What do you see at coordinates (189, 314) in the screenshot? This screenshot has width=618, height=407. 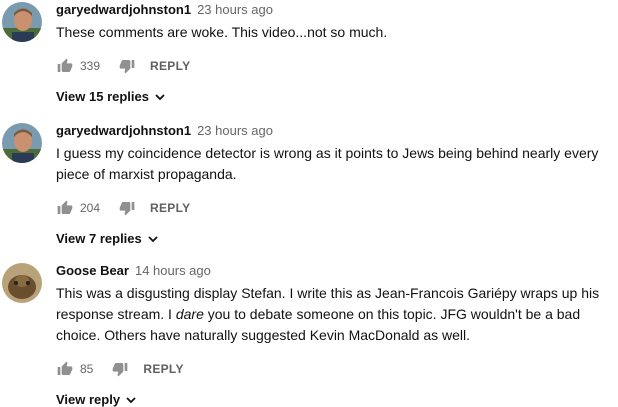 I see `emphasis-text: dare` at bounding box center [189, 314].